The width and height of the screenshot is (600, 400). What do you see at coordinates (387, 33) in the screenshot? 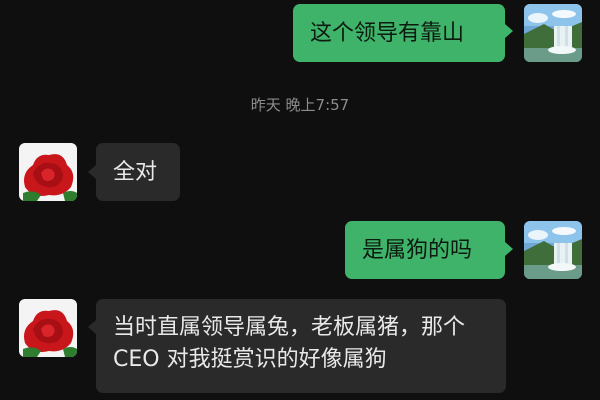
I see `message-text: 这个领导有靠山` at bounding box center [387, 33].